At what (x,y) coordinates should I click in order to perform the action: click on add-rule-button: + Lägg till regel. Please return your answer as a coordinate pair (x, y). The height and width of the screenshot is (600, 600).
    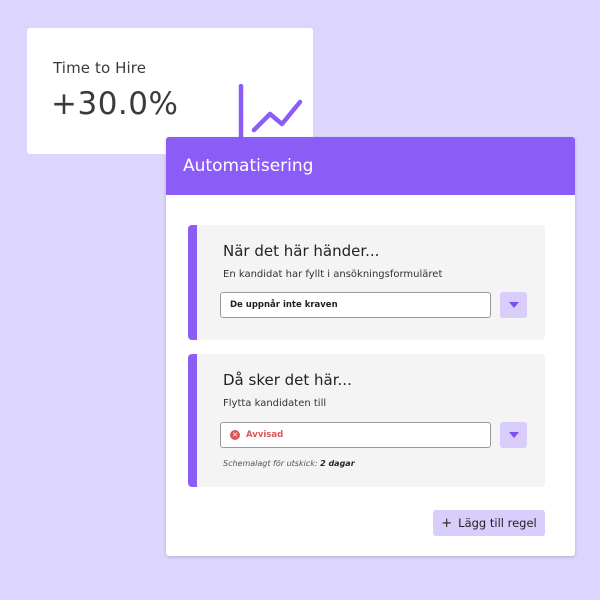
    Looking at the image, I should click on (489, 523).